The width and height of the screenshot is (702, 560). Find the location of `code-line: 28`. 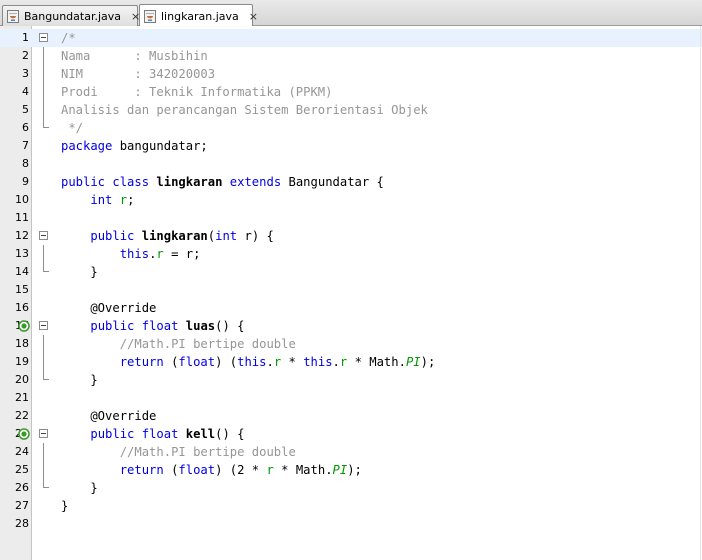

code-line: 28 is located at coordinates (351, 524).